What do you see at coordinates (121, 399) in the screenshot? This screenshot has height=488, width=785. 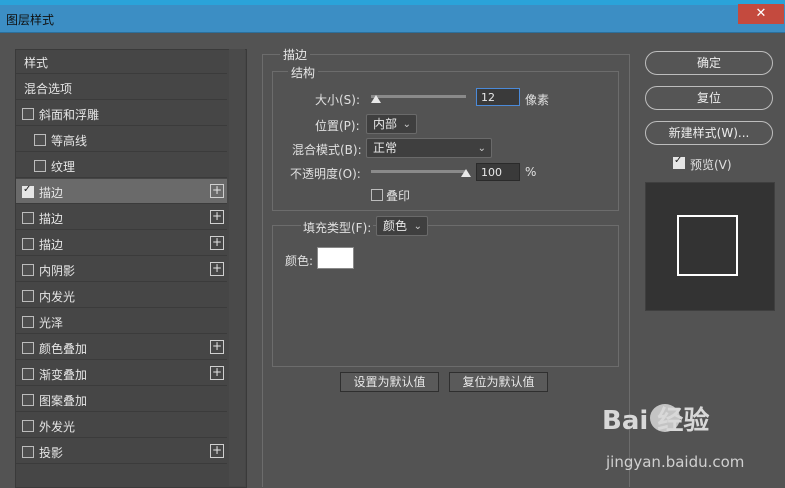 I see `styles-list-item: 图案叠加` at bounding box center [121, 399].